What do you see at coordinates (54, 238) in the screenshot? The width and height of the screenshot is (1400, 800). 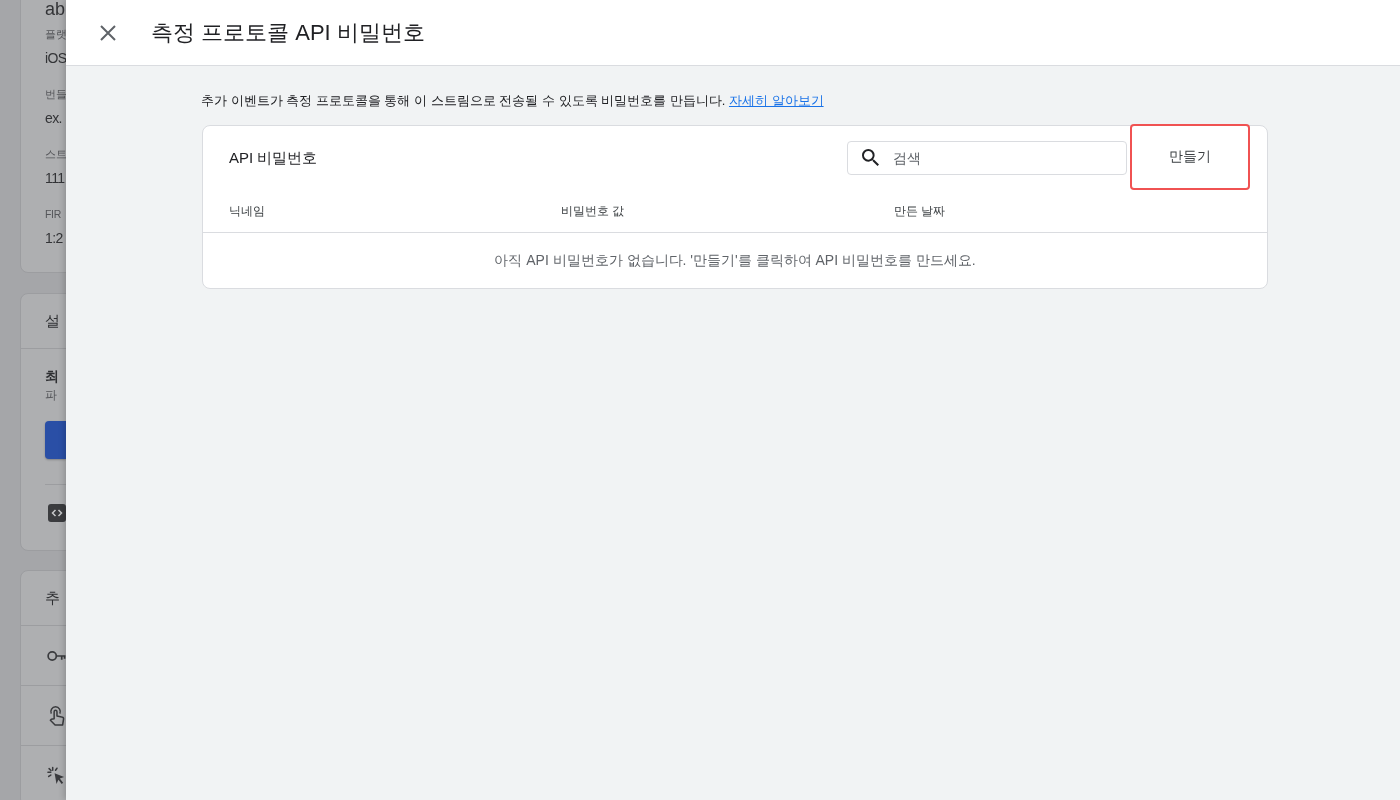 I see `field-value: 1:2` at bounding box center [54, 238].